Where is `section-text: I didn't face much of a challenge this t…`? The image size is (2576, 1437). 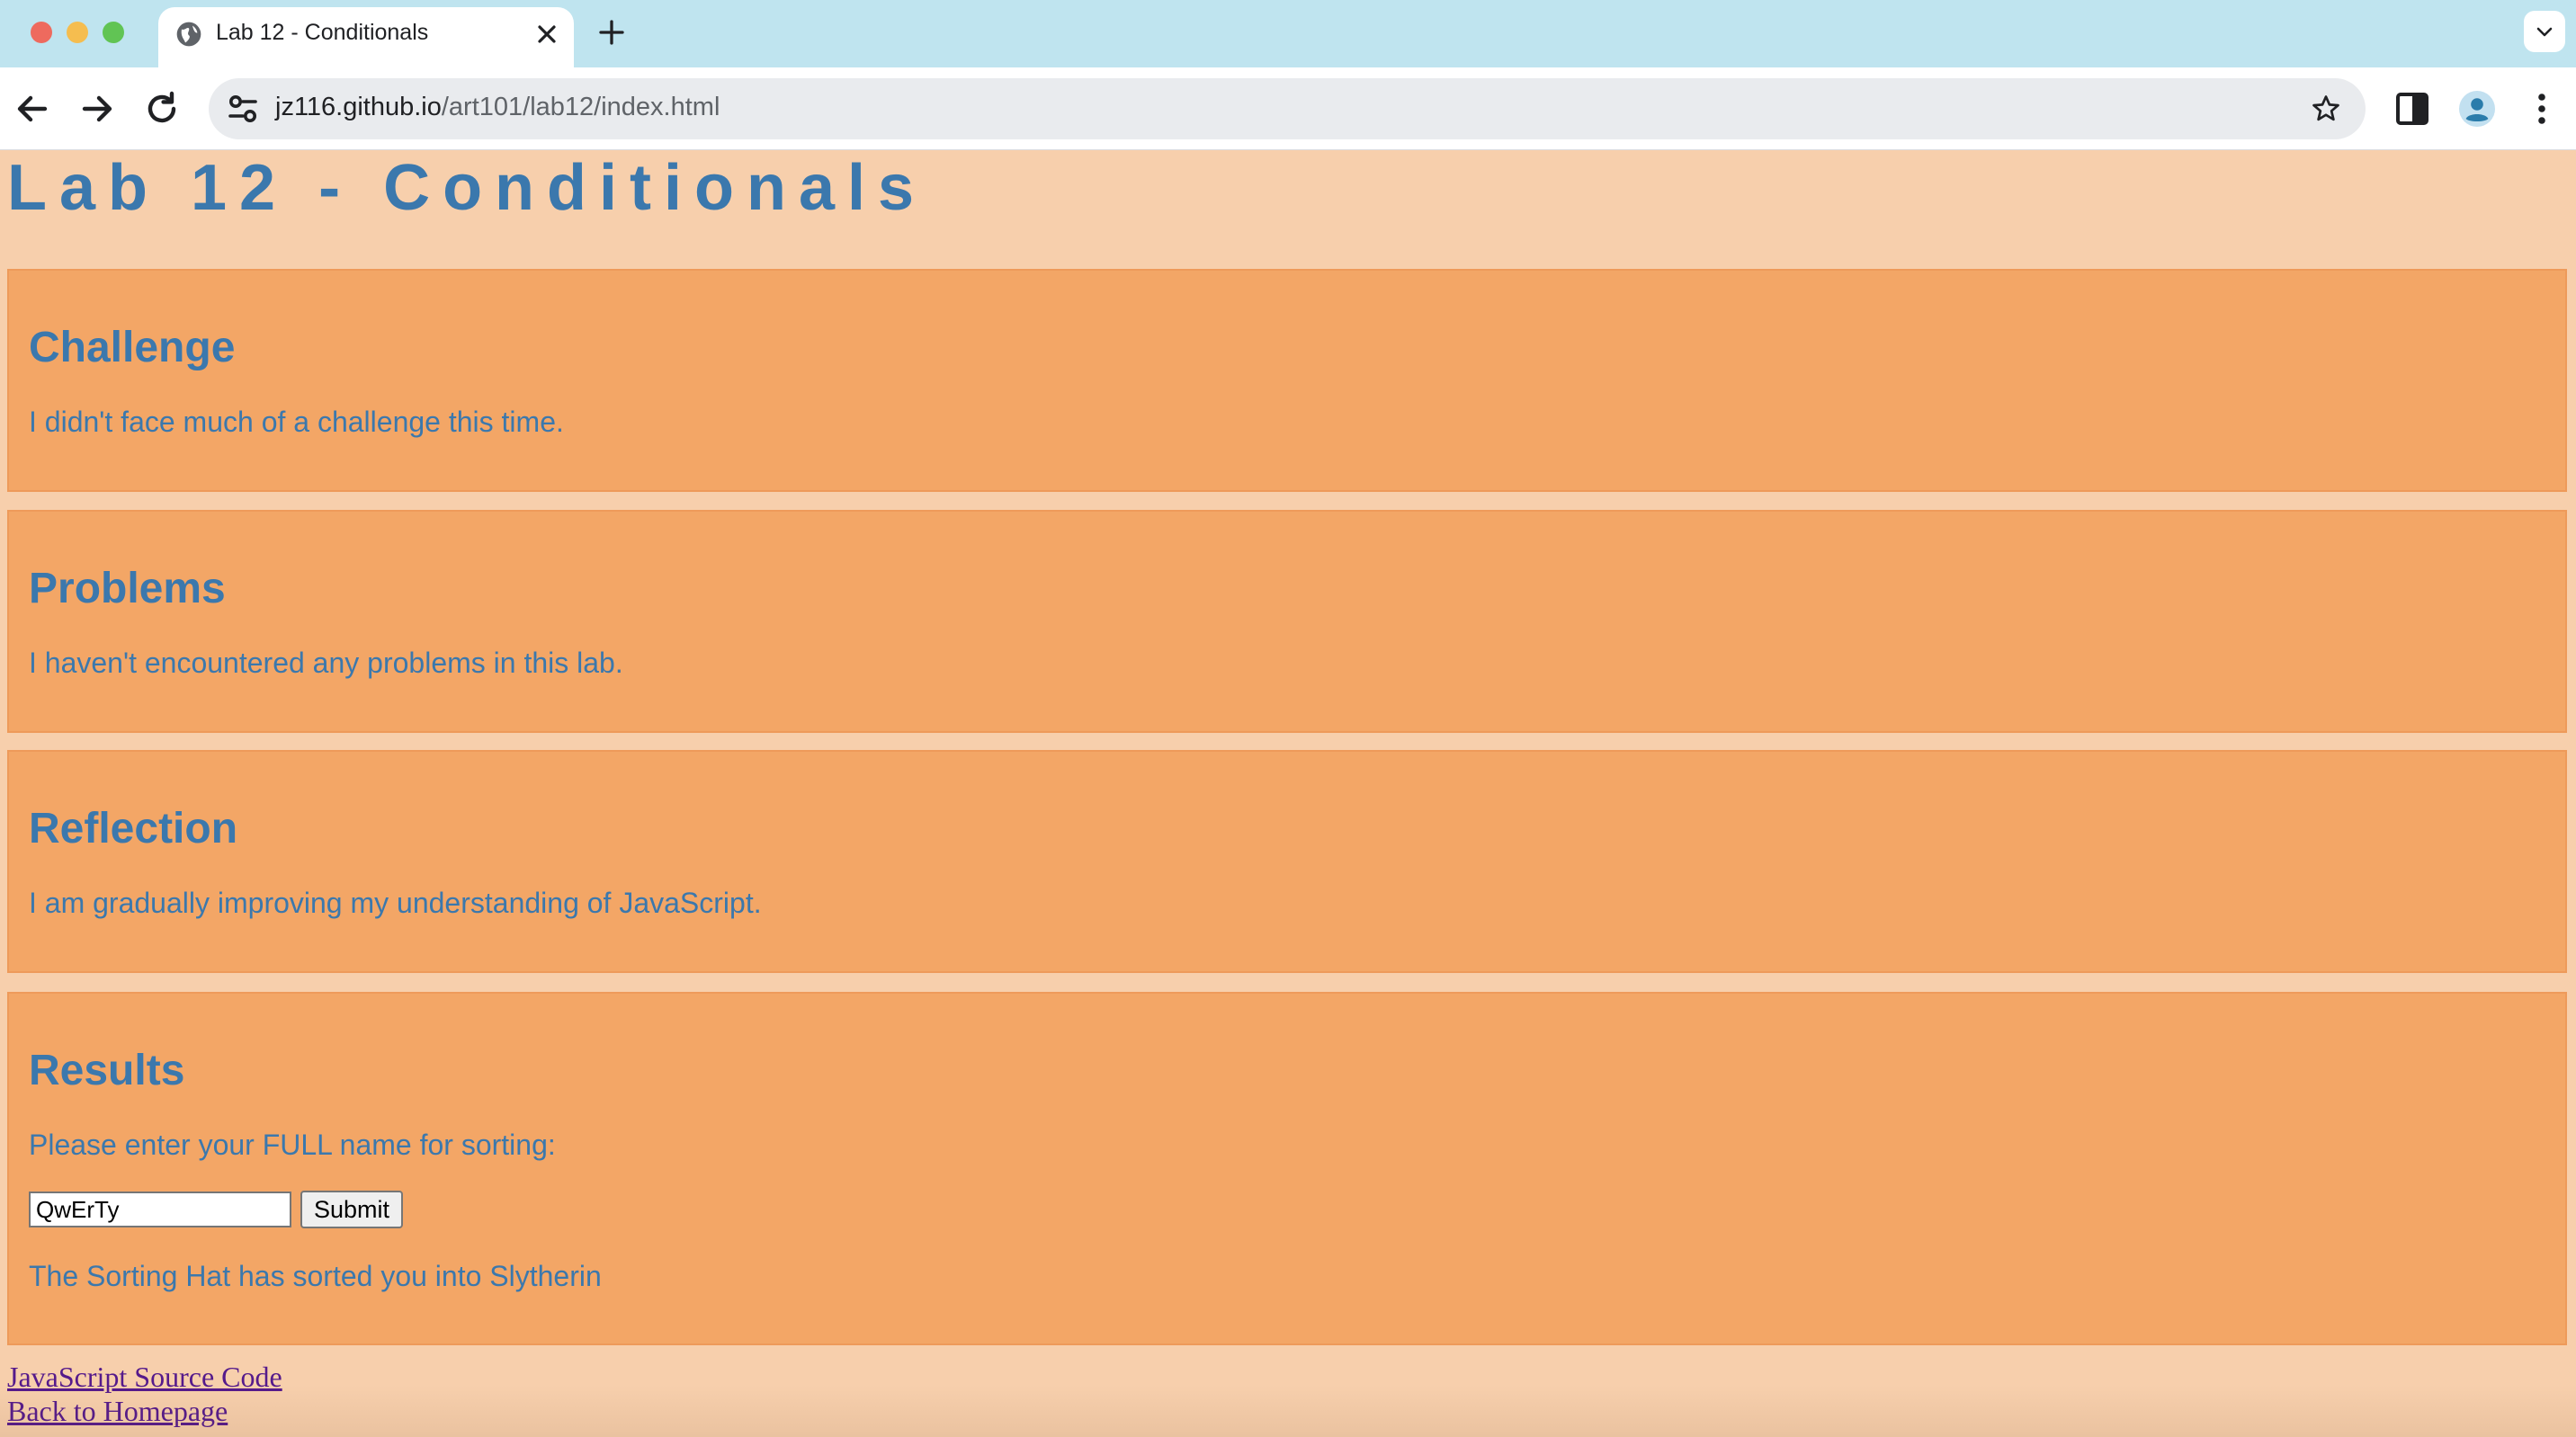
section-text: I didn't face much of a challenge this t… is located at coordinates (296, 422).